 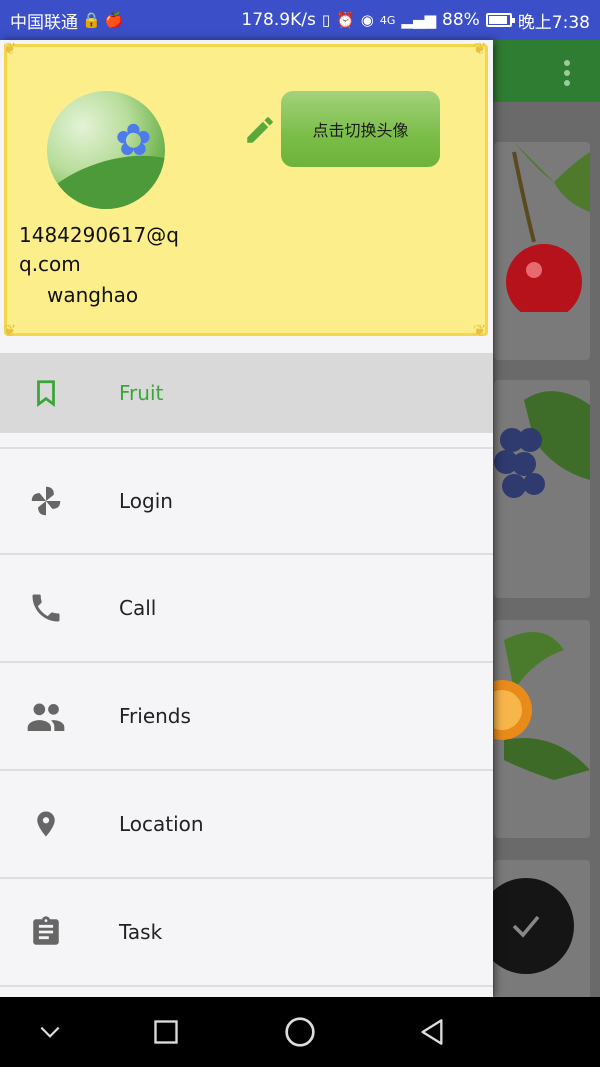 I want to click on signal-icon: ▂▄▆, so click(x=419, y=20).